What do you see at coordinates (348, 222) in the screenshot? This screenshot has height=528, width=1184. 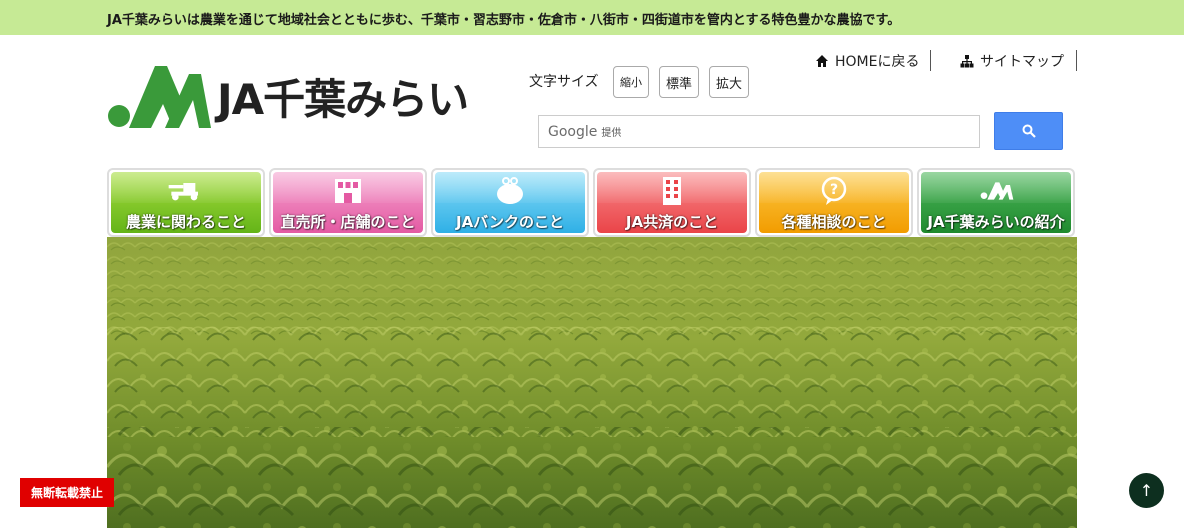 I see `nav-store-label: 直売所・店舗のこと` at bounding box center [348, 222].